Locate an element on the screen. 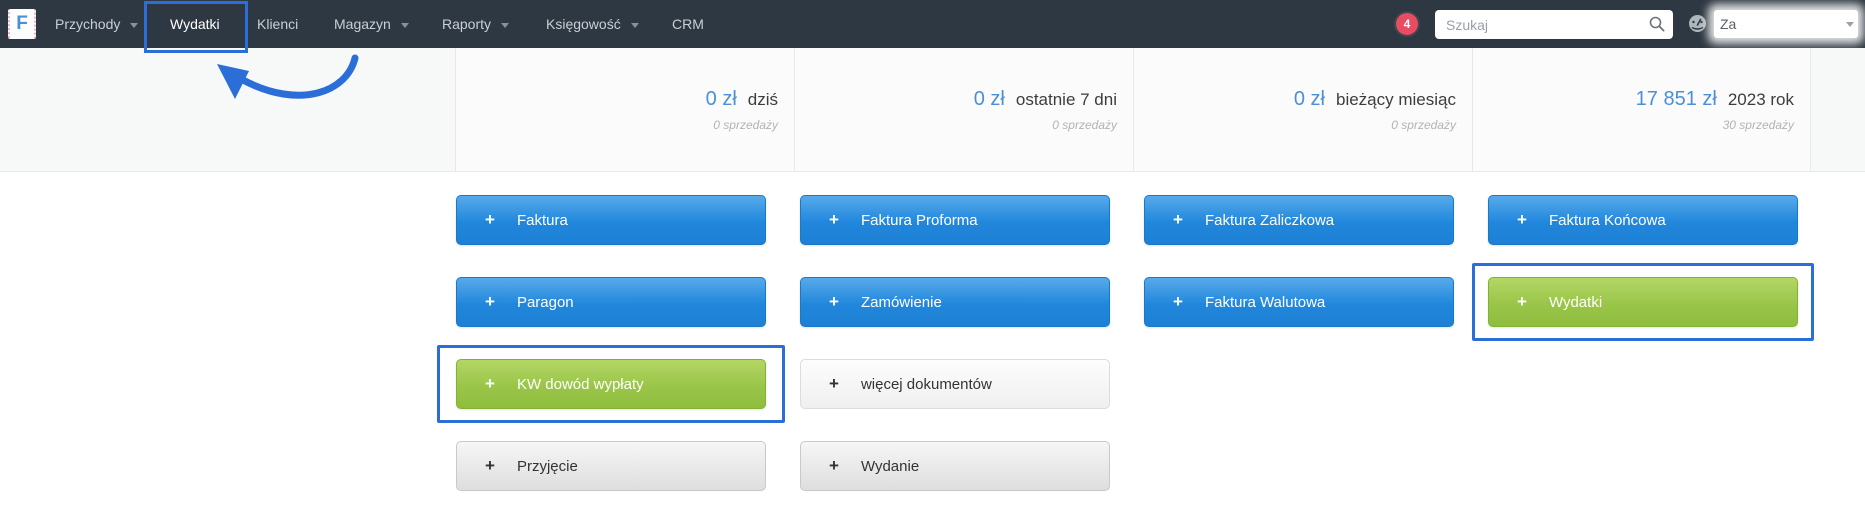 This screenshot has height=523, width=1865. nav-item-klienci: Klienci is located at coordinates (277, 24).